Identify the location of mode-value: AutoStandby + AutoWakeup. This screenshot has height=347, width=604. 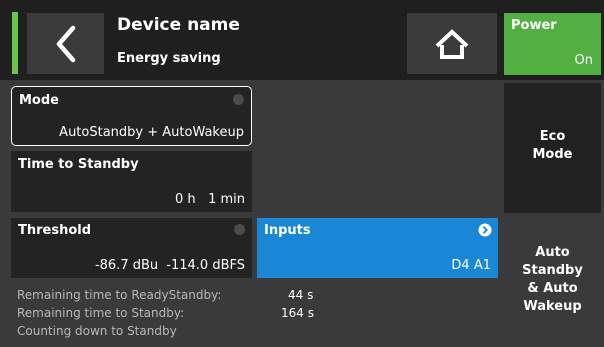
(151, 132).